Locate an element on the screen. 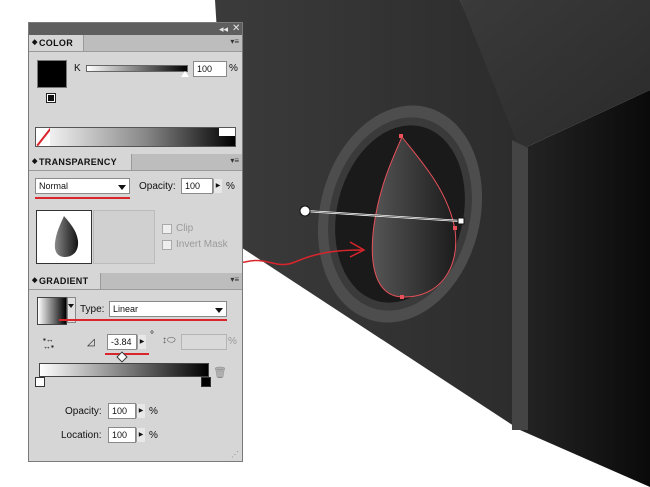 The width and height of the screenshot is (650, 487). k-slider-track is located at coordinates (137, 68).